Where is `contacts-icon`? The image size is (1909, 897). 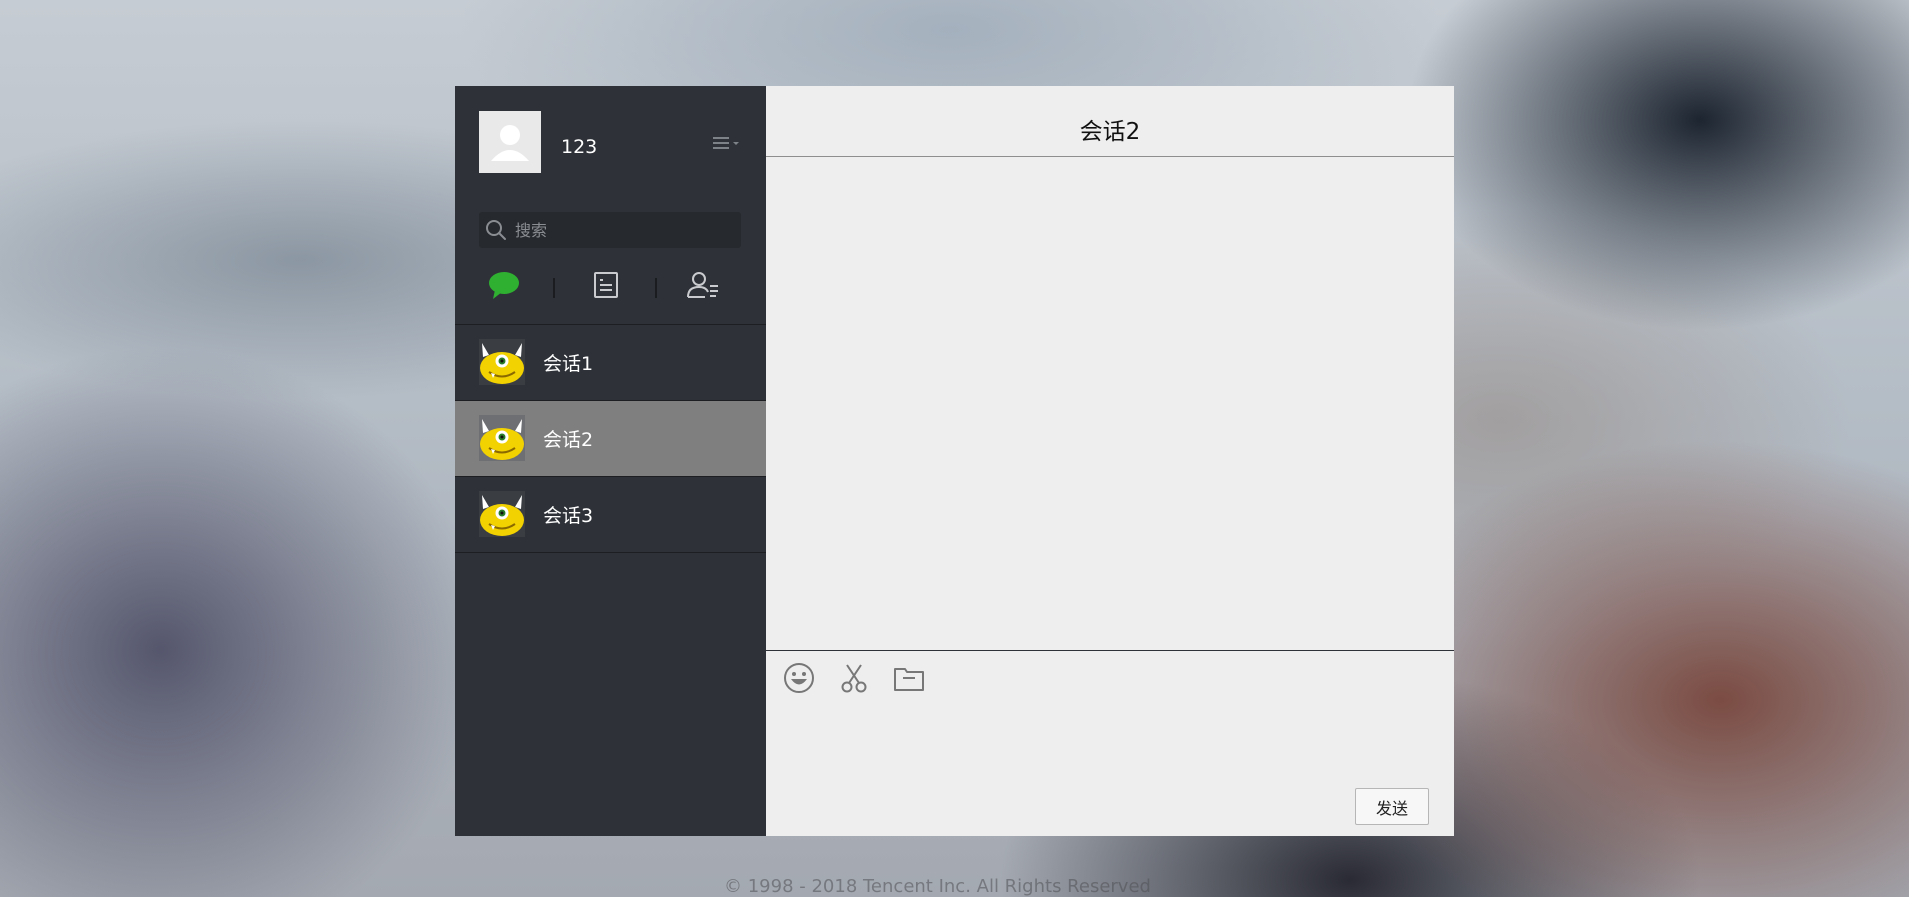
contacts-icon is located at coordinates (702, 285).